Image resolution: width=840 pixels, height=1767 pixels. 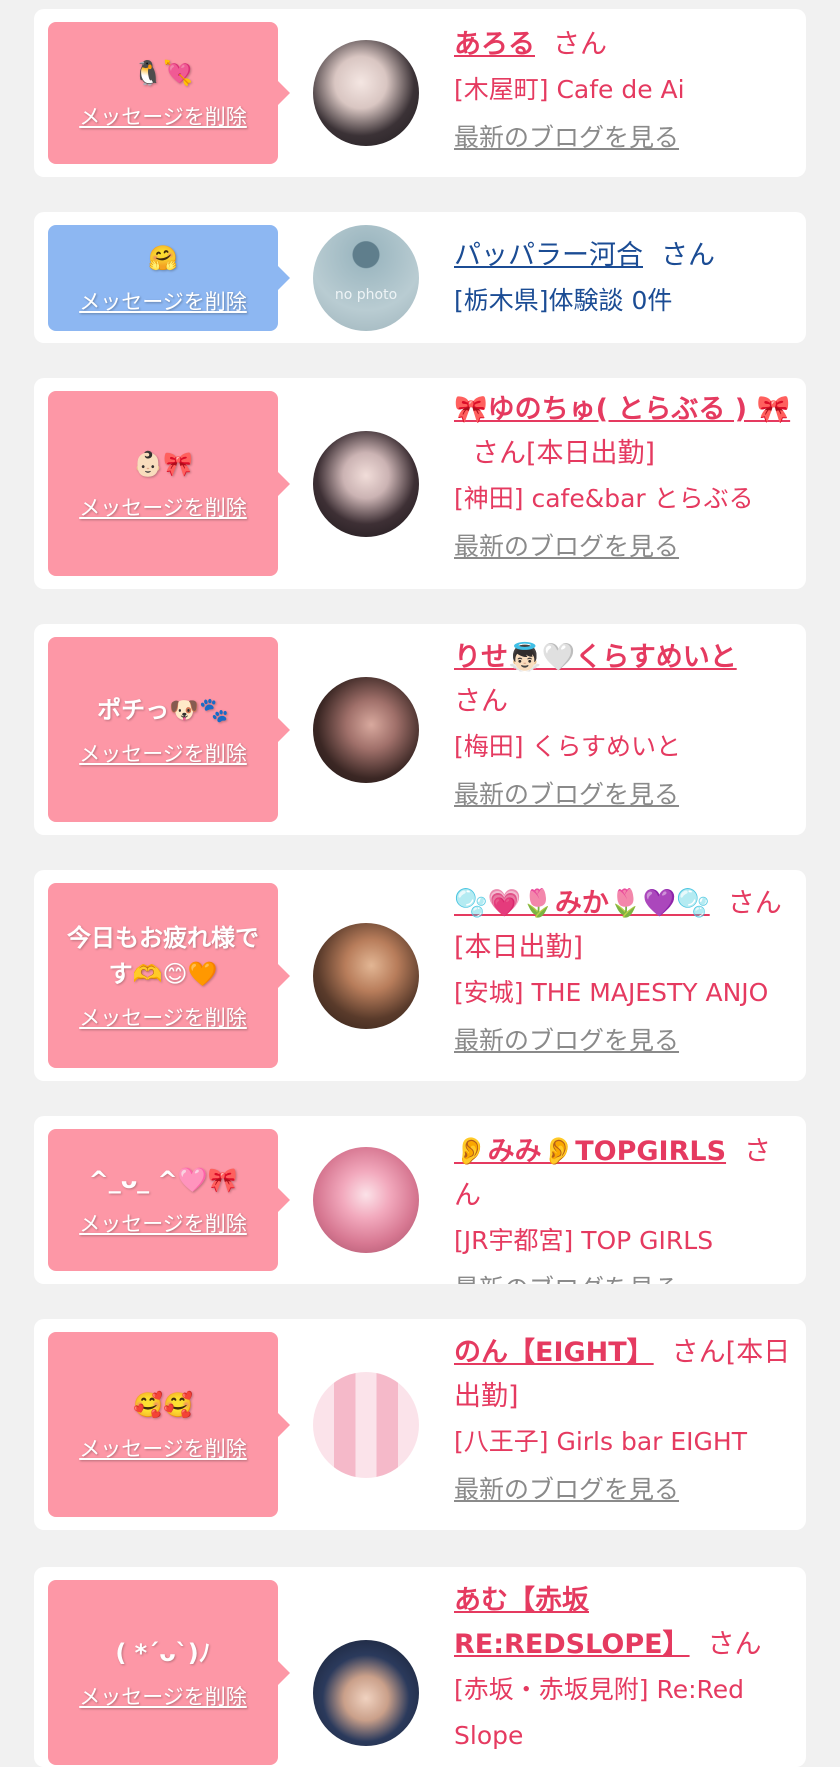 I want to click on message-text: ポチっ🐶🐾, so click(x=163, y=709).